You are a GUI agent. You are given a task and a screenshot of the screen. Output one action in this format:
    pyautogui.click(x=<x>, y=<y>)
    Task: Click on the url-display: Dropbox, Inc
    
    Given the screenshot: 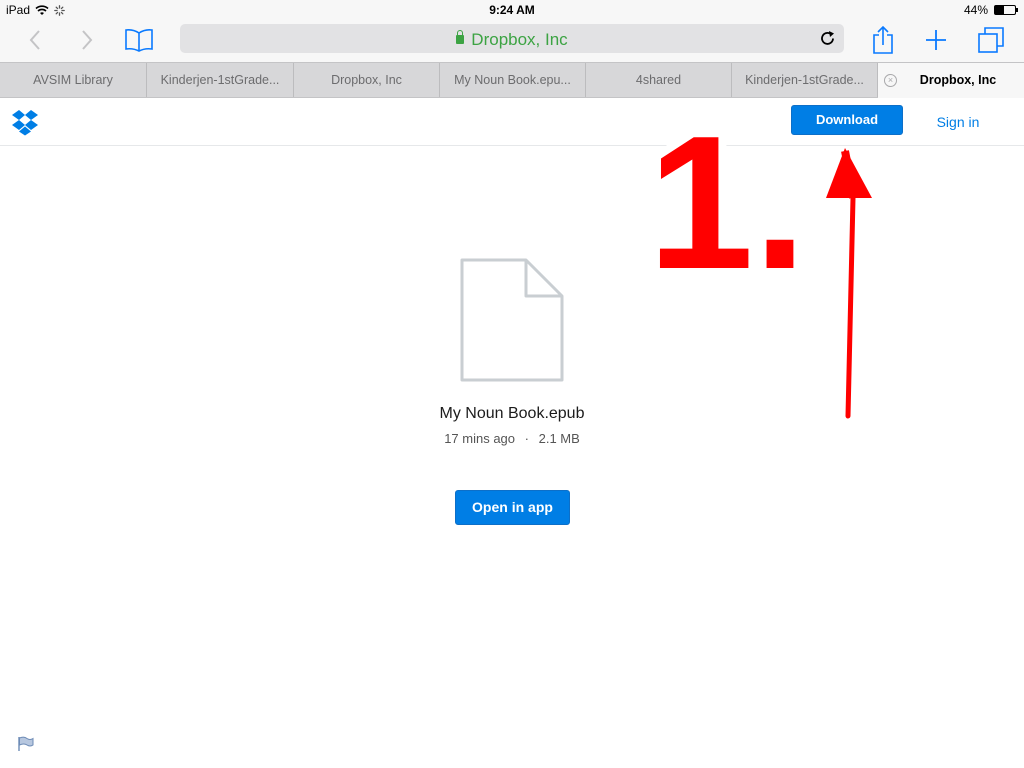 What is the action you would take?
    pyautogui.click(x=512, y=40)
    